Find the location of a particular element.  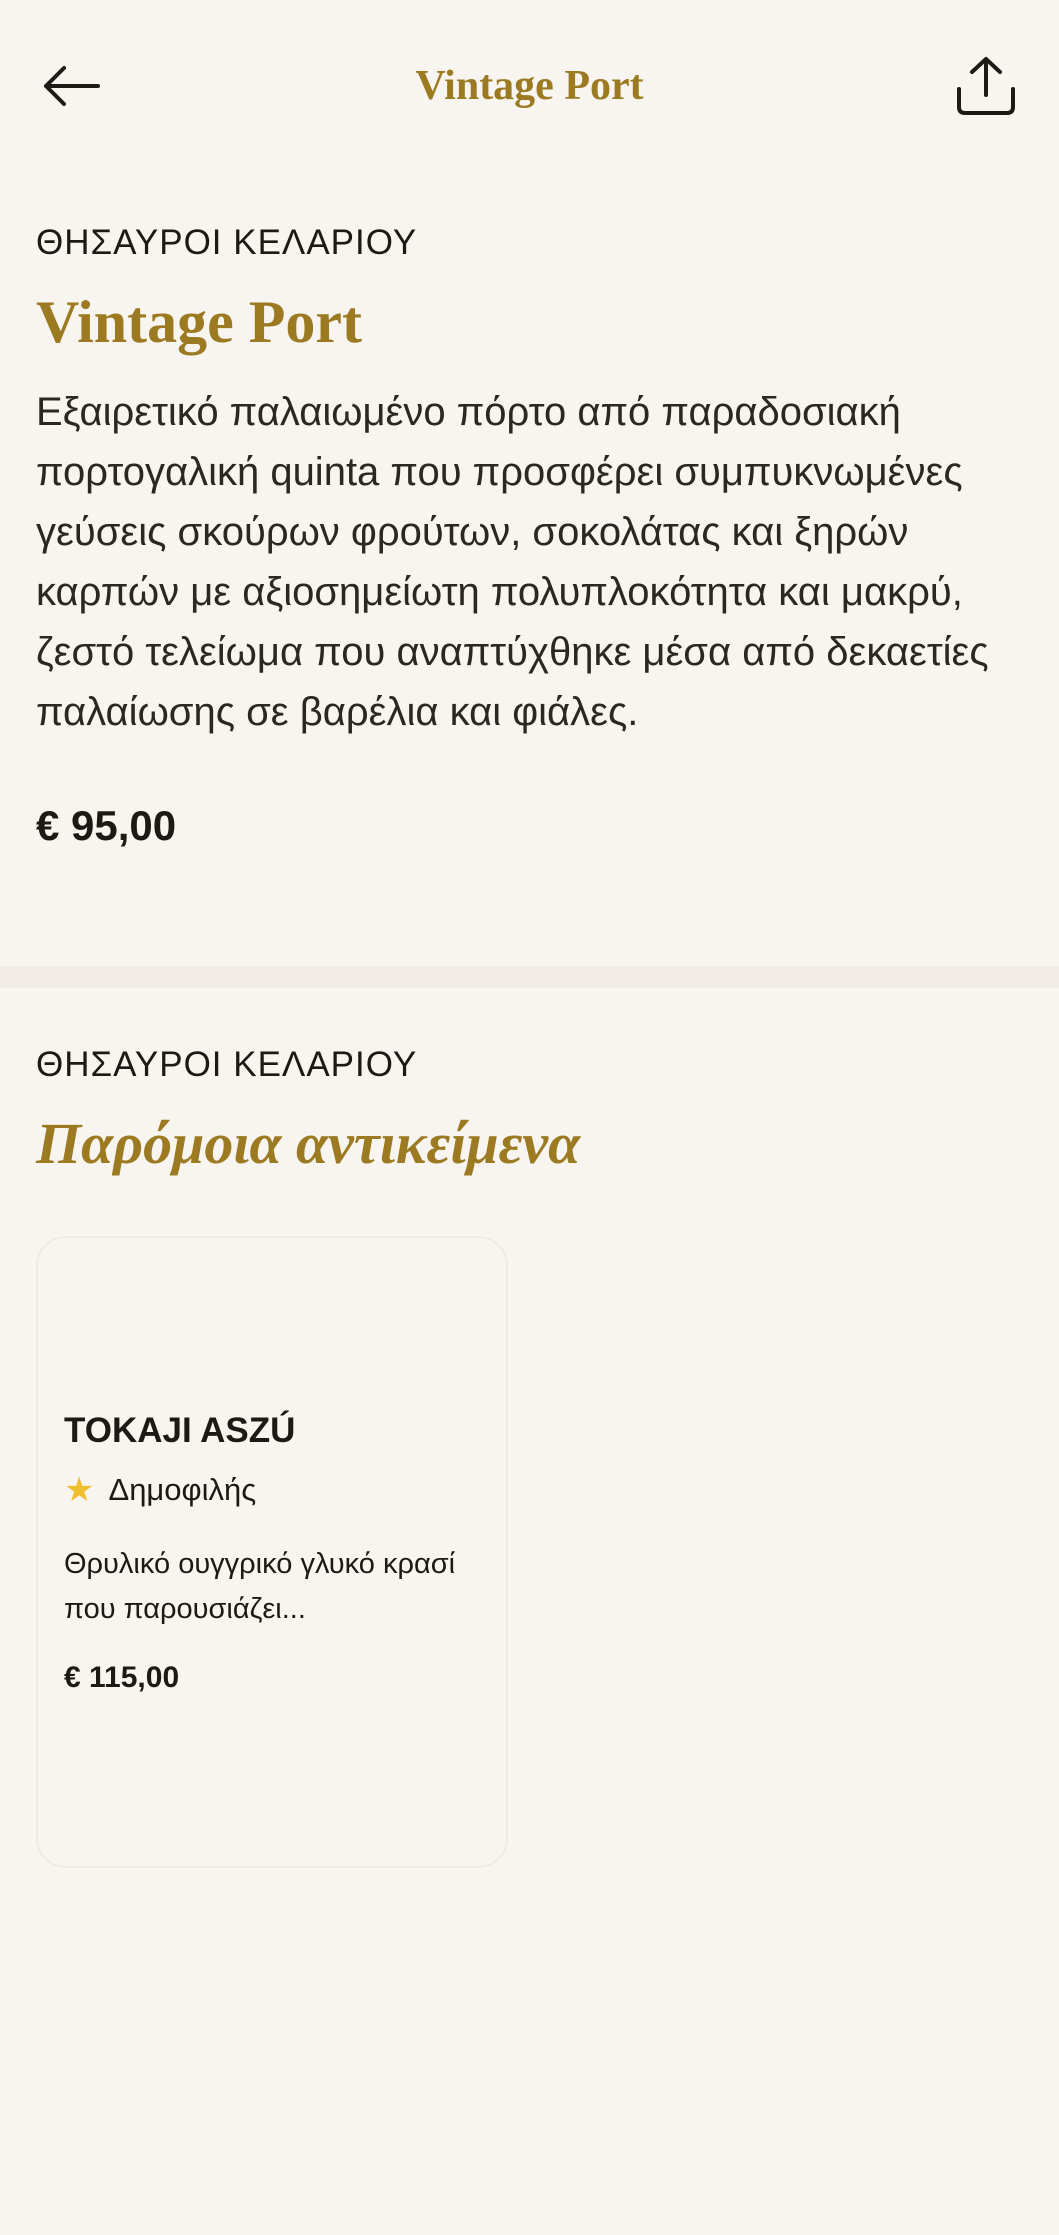

product-price: € 95,00 is located at coordinates (106, 825).